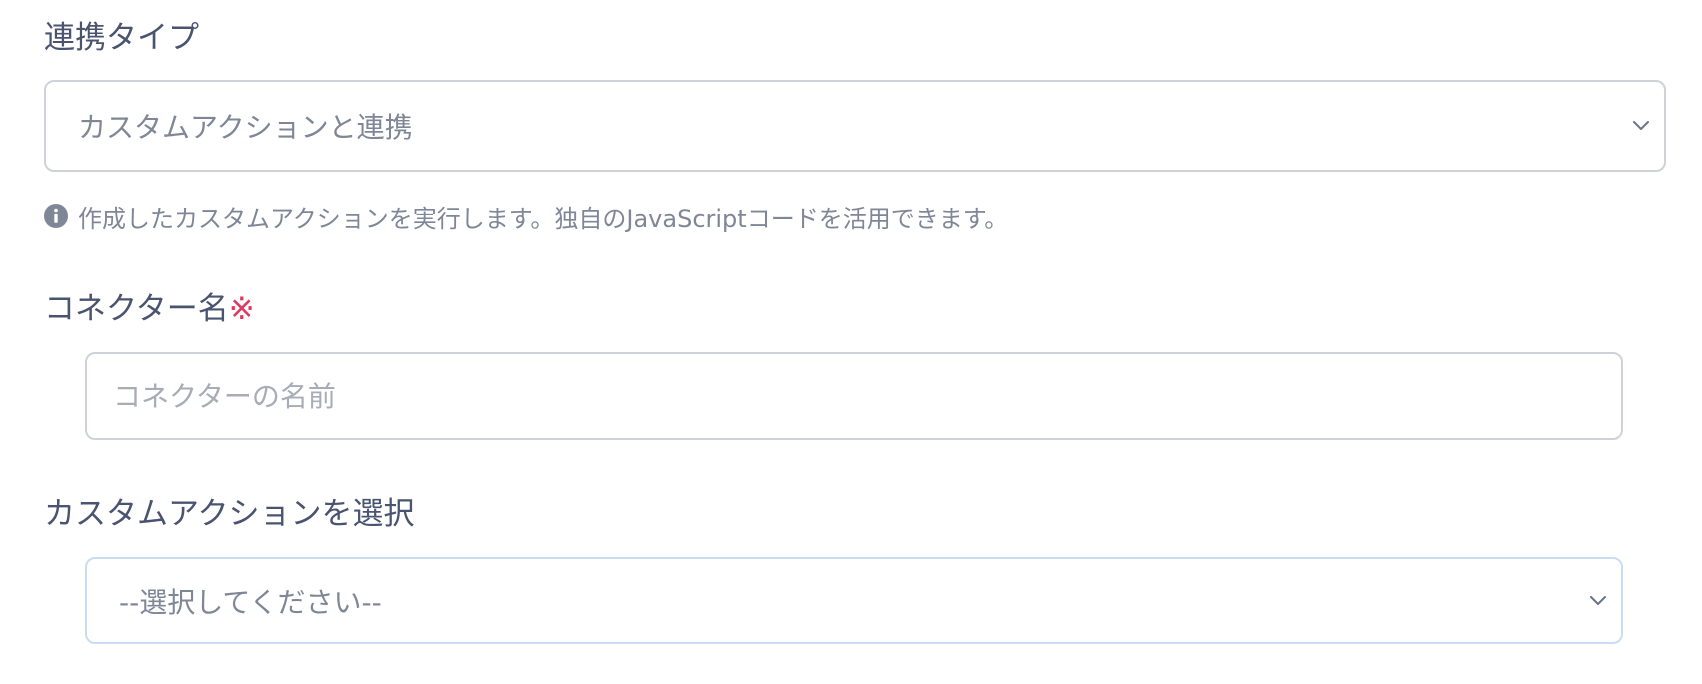 Image resolution: width=1702 pixels, height=684 pixels. What do you see at coordinates (241, 309) in the screenshot?
I see `required-mark: ※` at bounding box center [241, 309].